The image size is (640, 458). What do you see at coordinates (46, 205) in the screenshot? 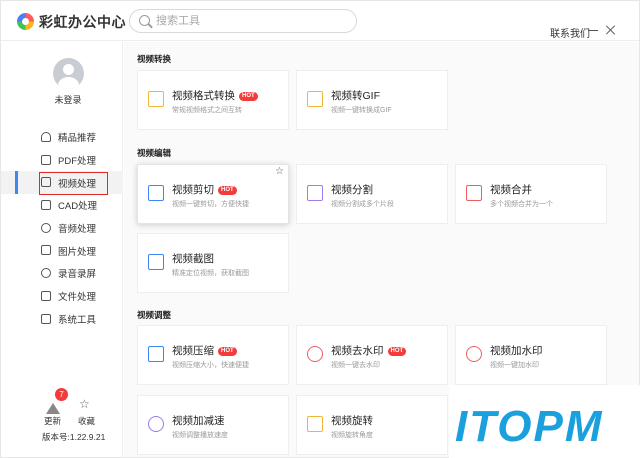
I see `cad-icon` at bounding box center [46, 205].